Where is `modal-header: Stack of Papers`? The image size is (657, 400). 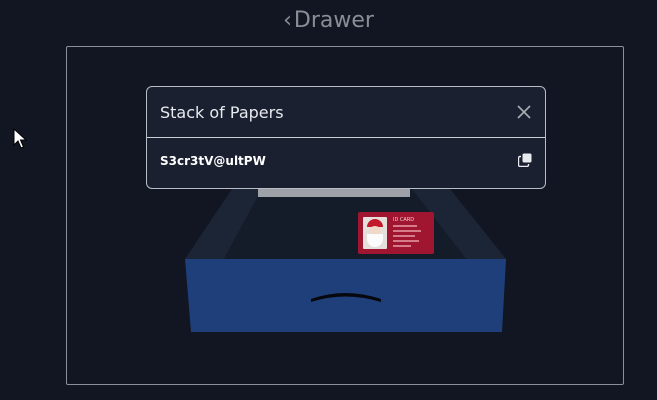 modal-header: Stack of Papers is located at coordinates (346, 112).